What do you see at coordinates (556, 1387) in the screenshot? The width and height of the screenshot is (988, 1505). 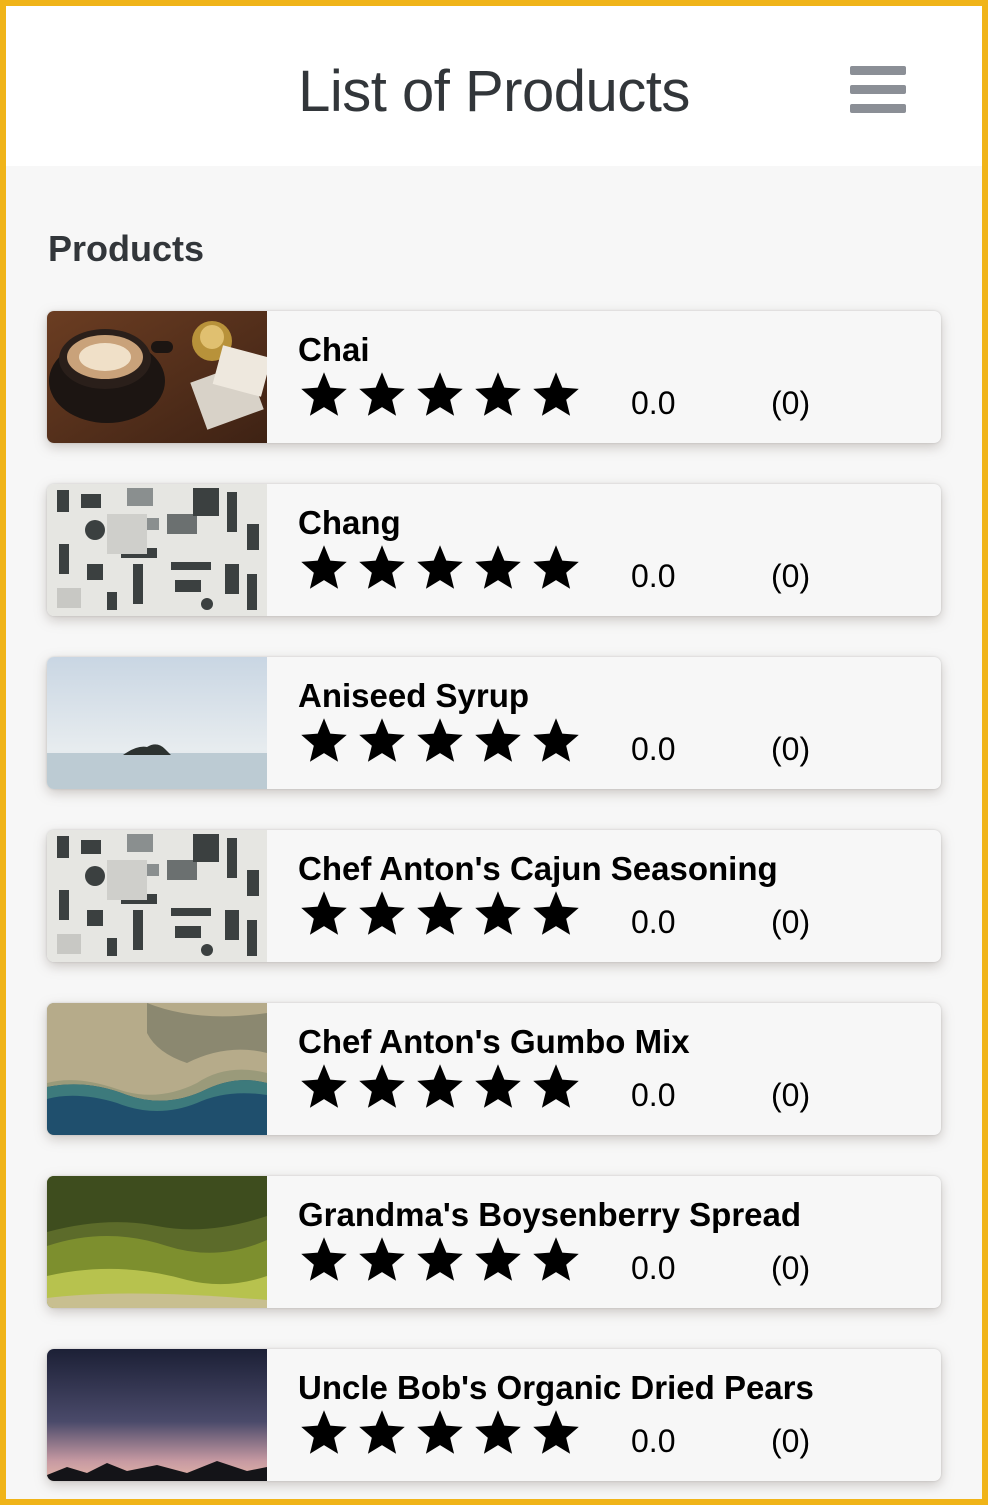 I see `product-name: Uncle Bob's Organic Dried Pears` at bounding box center [556, 1387].